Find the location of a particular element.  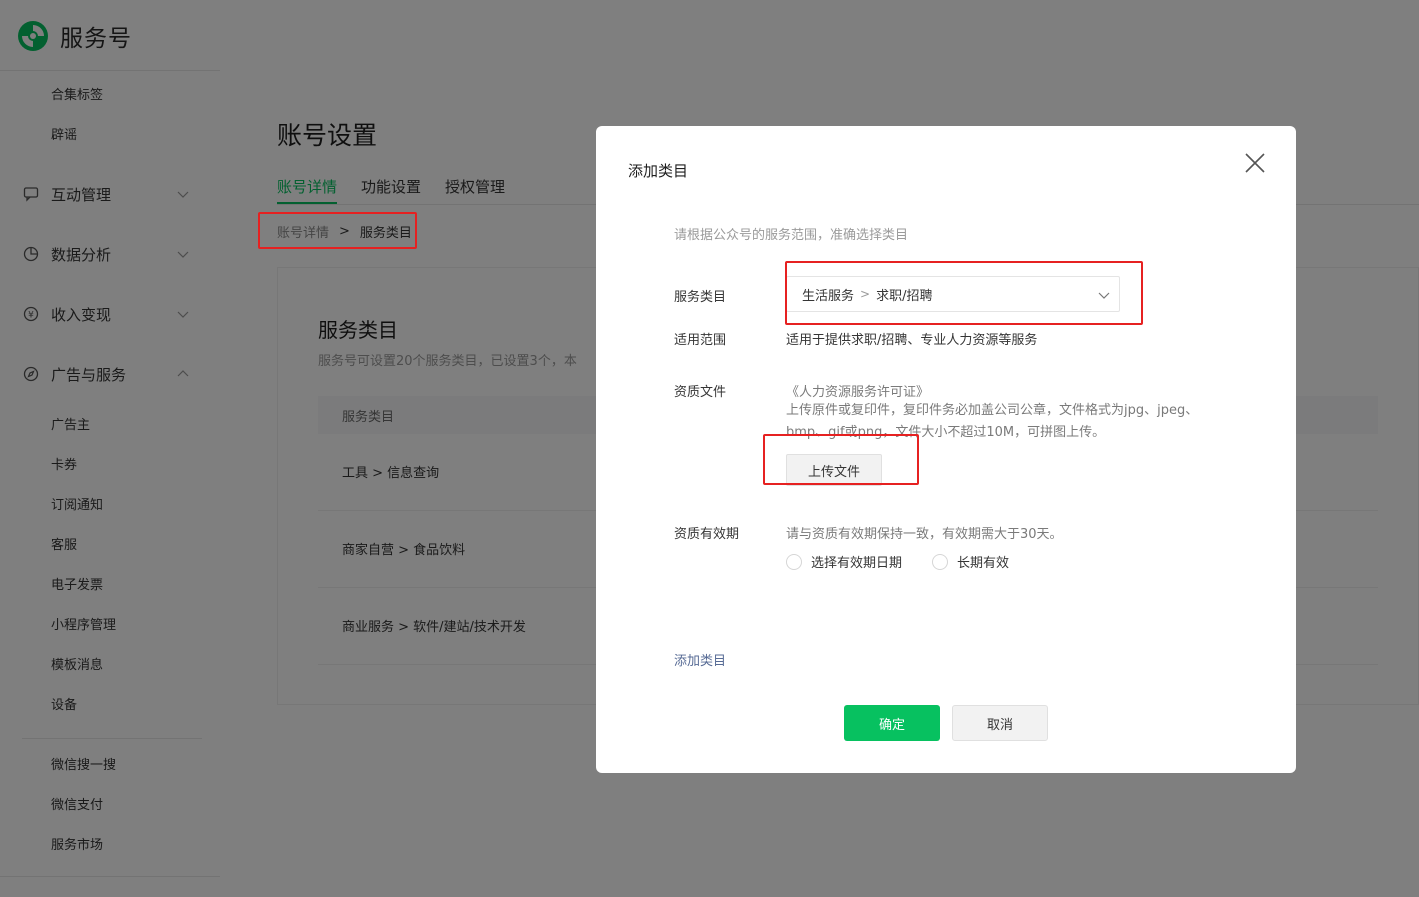

radio-select-date: 选择有效期日期 is located at coordinates (844, 561).